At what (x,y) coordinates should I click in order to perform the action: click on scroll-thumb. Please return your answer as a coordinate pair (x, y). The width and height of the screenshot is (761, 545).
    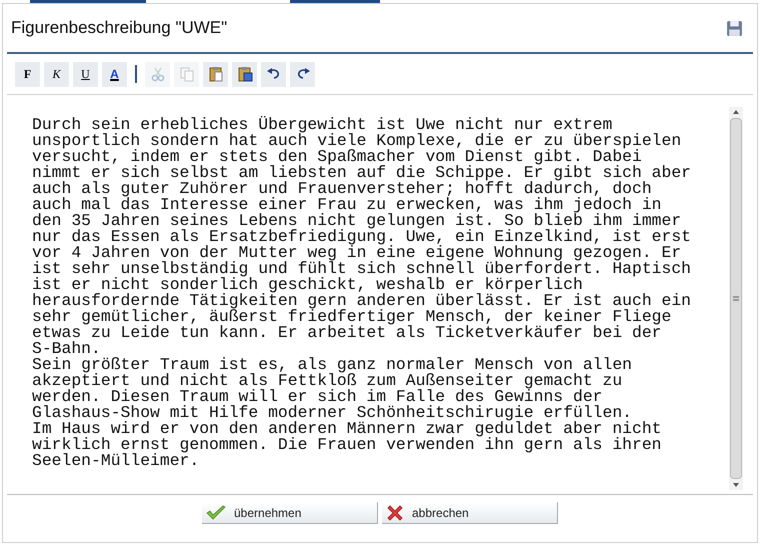
    Looking at the image, I should click on (736, 298).